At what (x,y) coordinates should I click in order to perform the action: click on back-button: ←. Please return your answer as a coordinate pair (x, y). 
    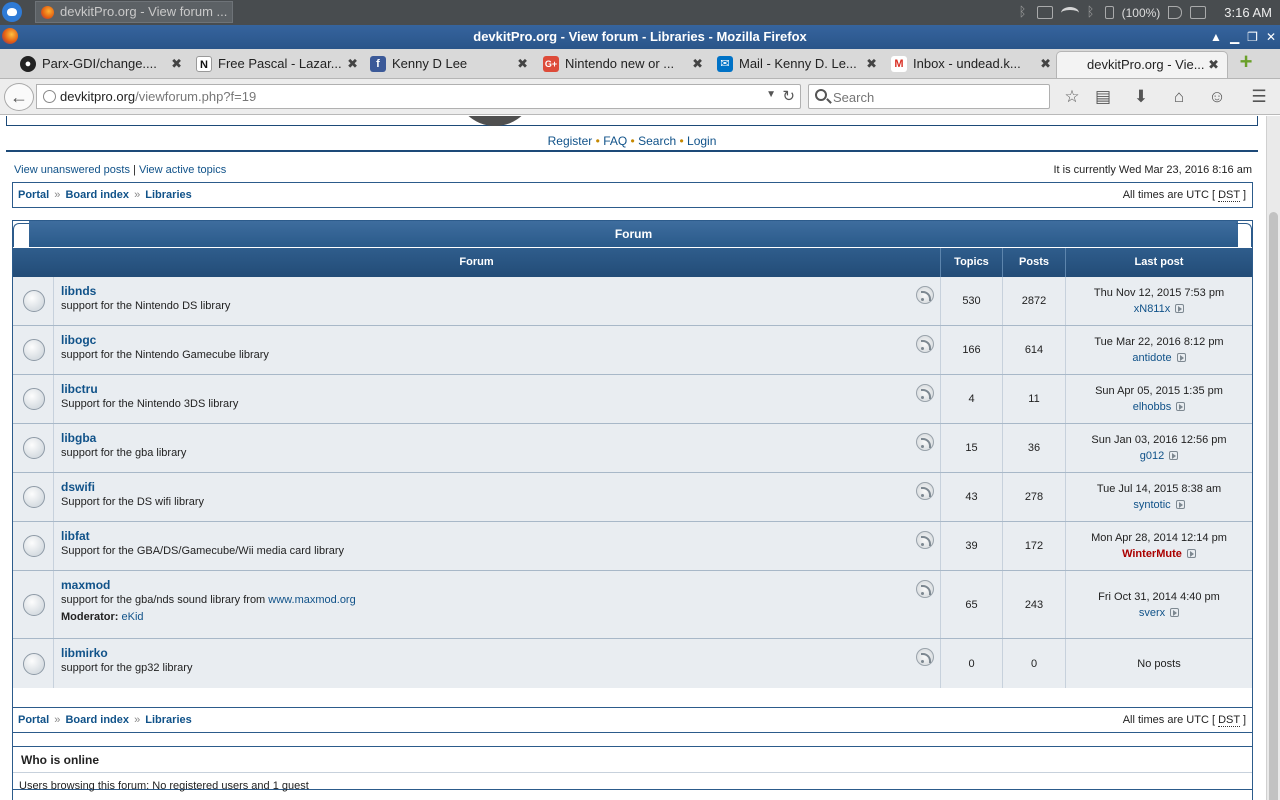
    Looking at the image, I should click on (19, 97).